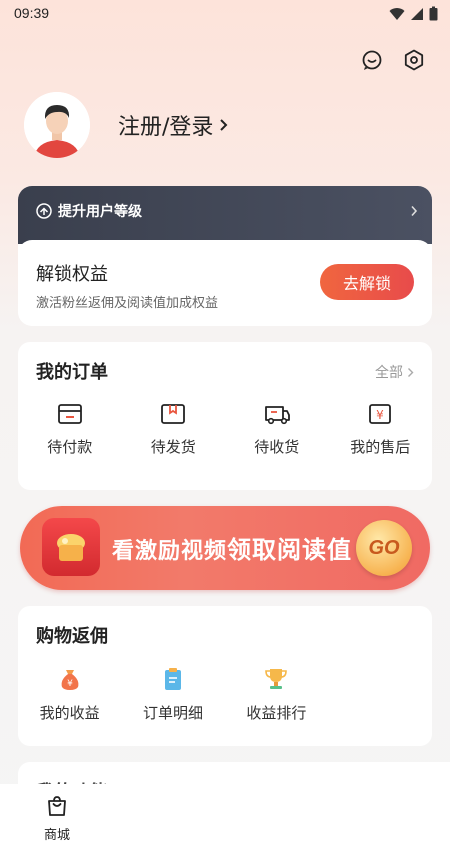  I want to click on status-icons, so click(413, 13).